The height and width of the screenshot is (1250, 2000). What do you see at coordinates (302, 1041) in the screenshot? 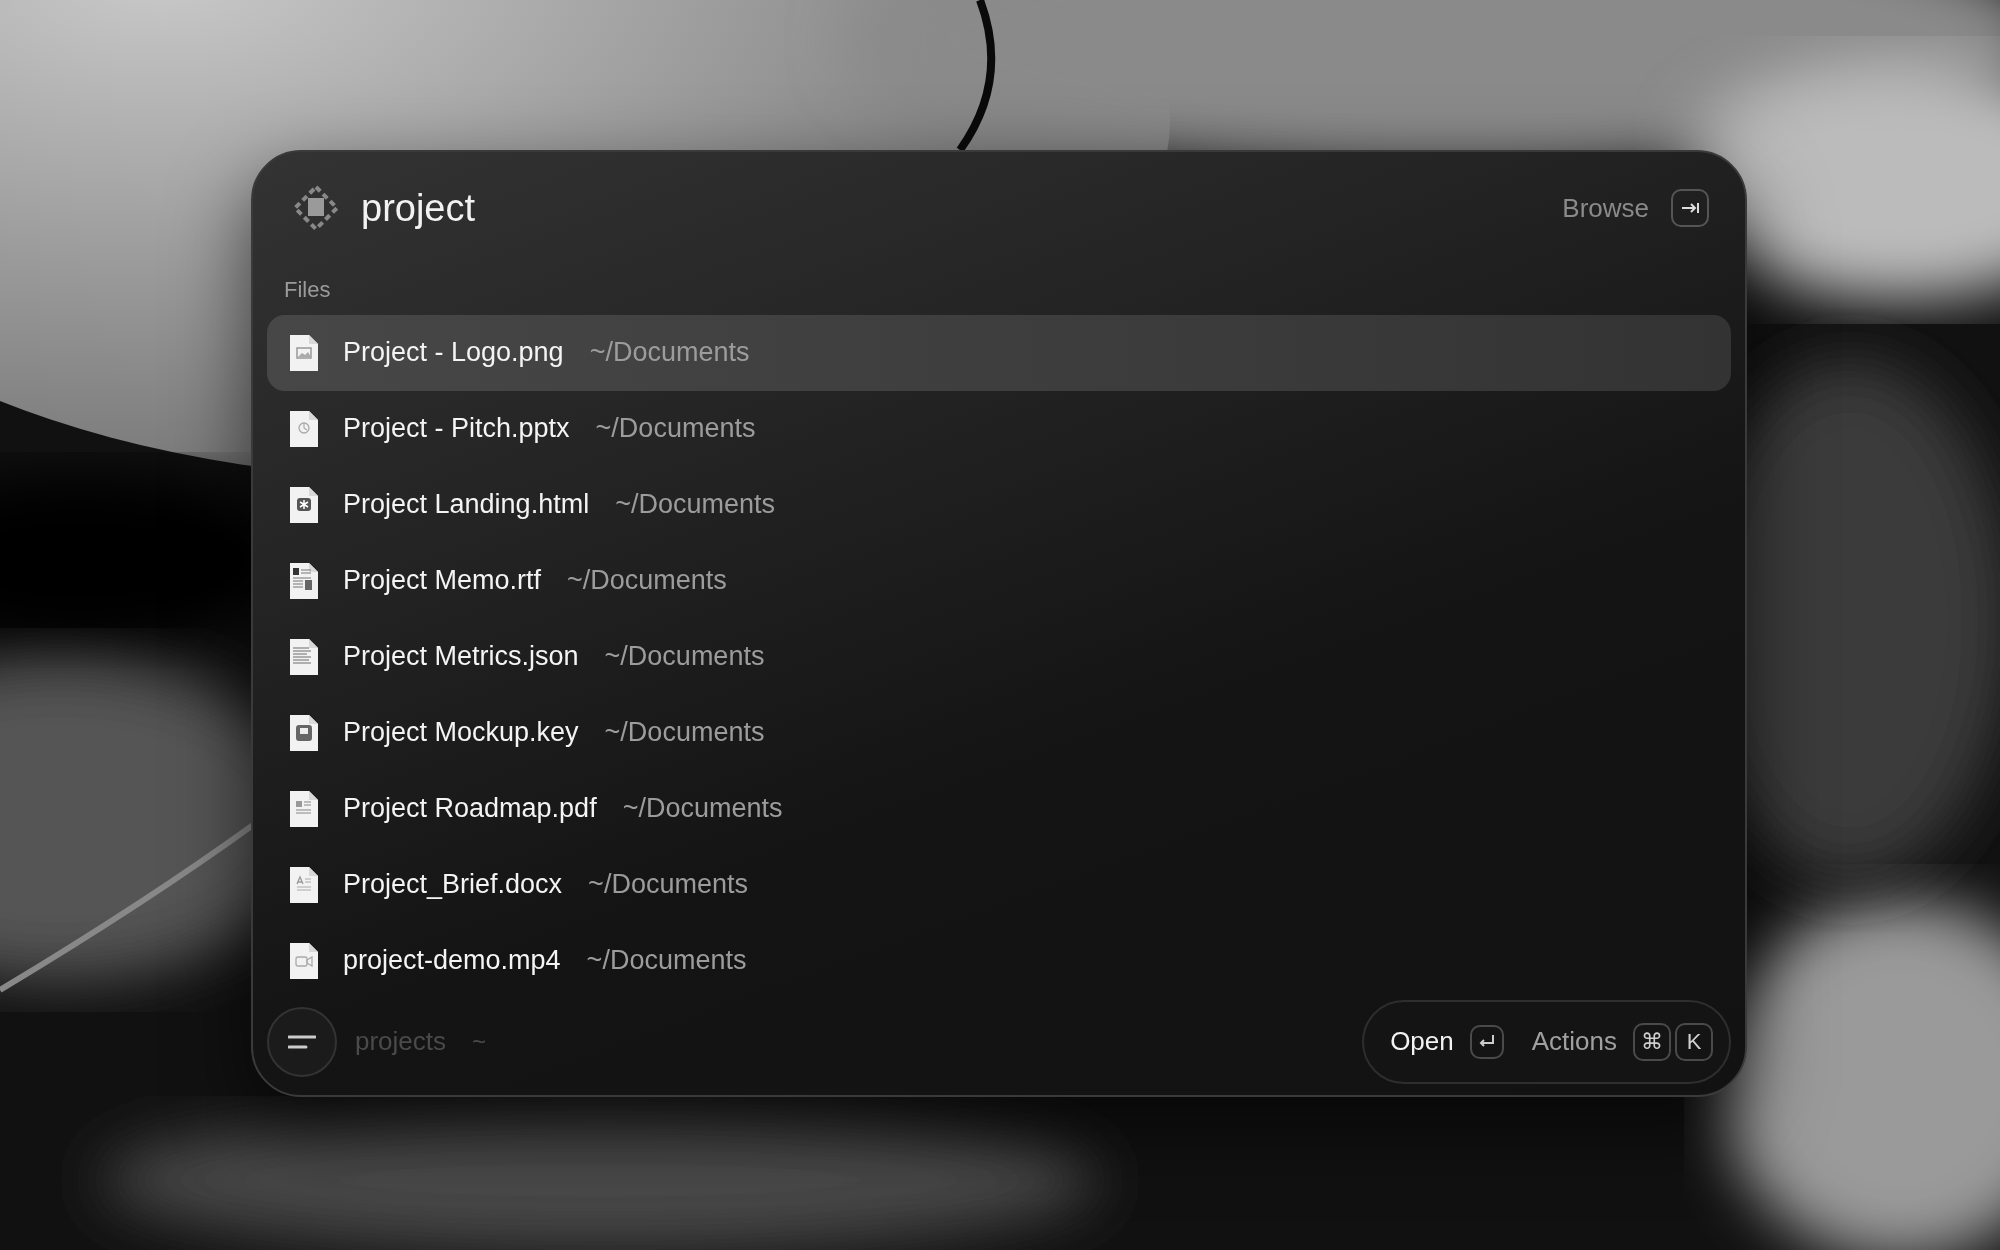
I see `menu-icon` at bounding box center [302, 1041].